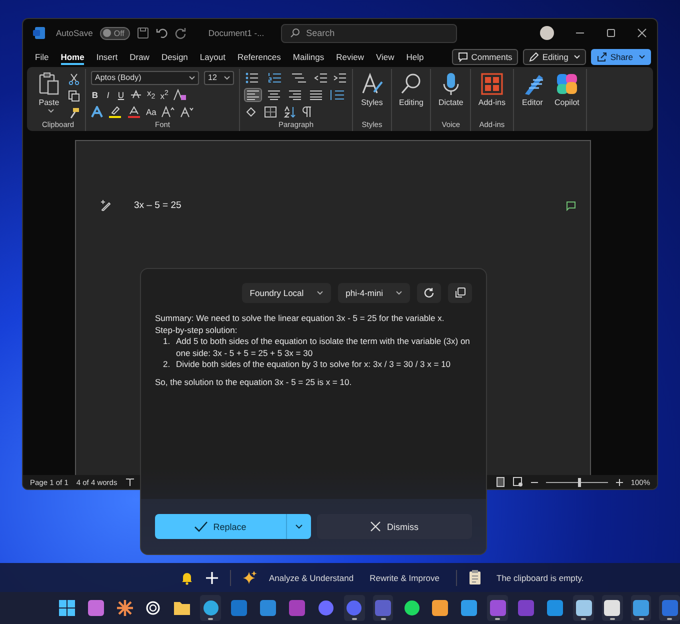 Image resolution: width=680 pixels, height=624 pixels. I want to click on ribbon-tab: Insert, so click(107, 57).